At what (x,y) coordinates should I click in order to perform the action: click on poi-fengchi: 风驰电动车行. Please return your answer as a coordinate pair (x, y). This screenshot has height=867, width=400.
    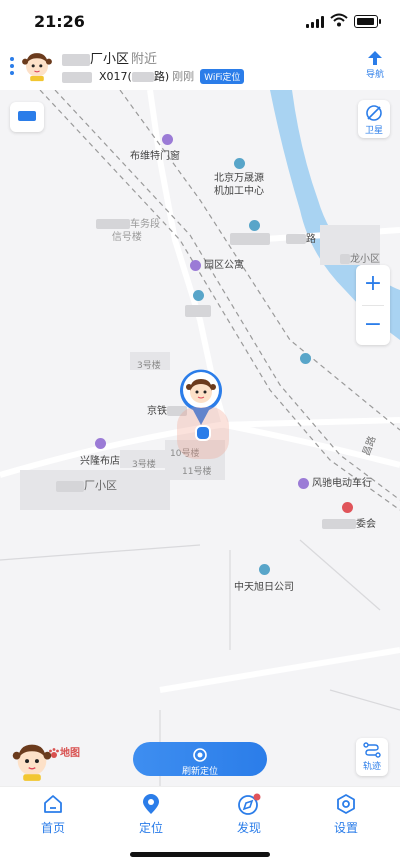
    Looking at the image, I should click on (335, 481).